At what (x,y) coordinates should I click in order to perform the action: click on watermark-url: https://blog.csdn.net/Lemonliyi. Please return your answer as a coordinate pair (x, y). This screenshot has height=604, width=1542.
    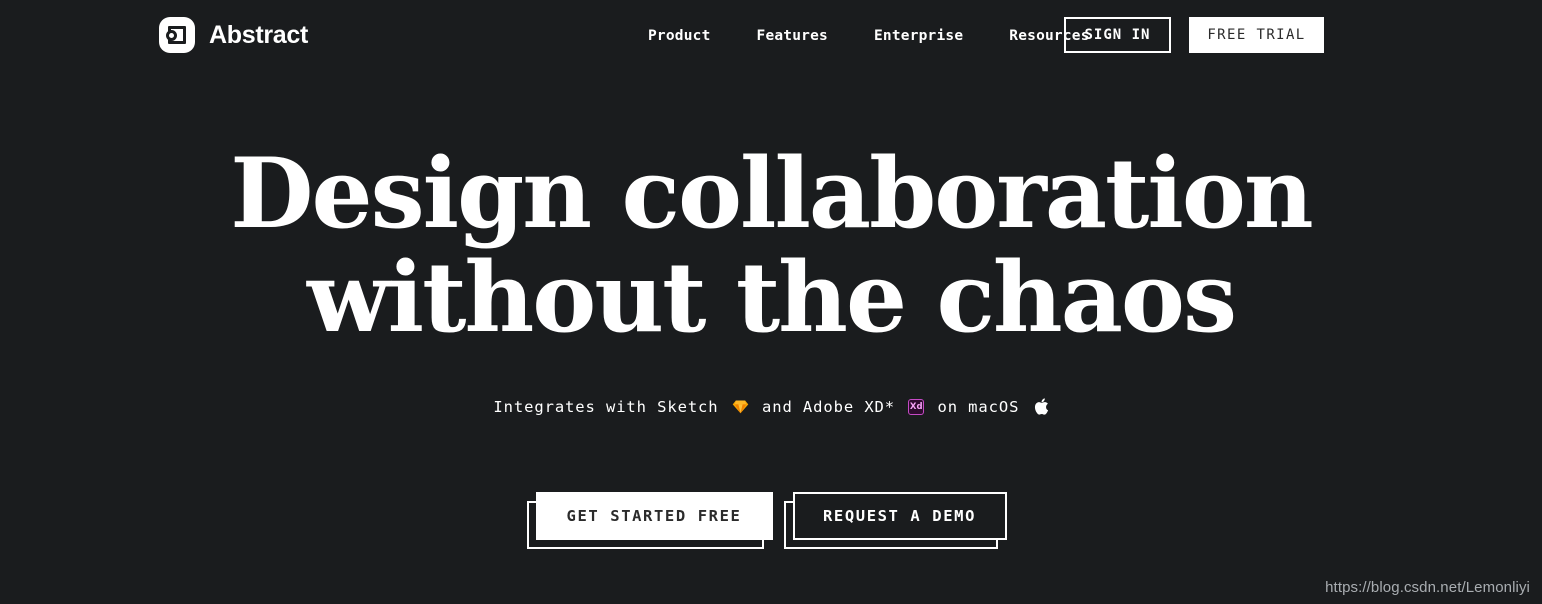
    Looking at the image, I should click on (1427, 587).